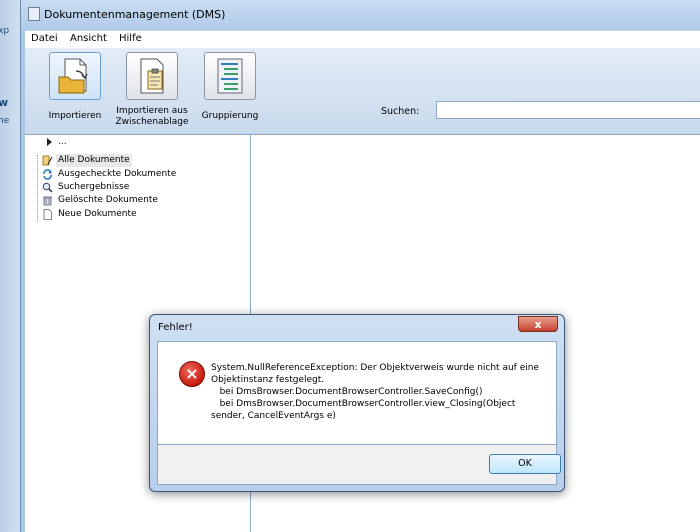 The height and width of the screenshot is (532, 700). What do you see at coordinates (47, 174) in the screenshot?
I see `checkout-arrows-icon` at bounding box center [47, 174].